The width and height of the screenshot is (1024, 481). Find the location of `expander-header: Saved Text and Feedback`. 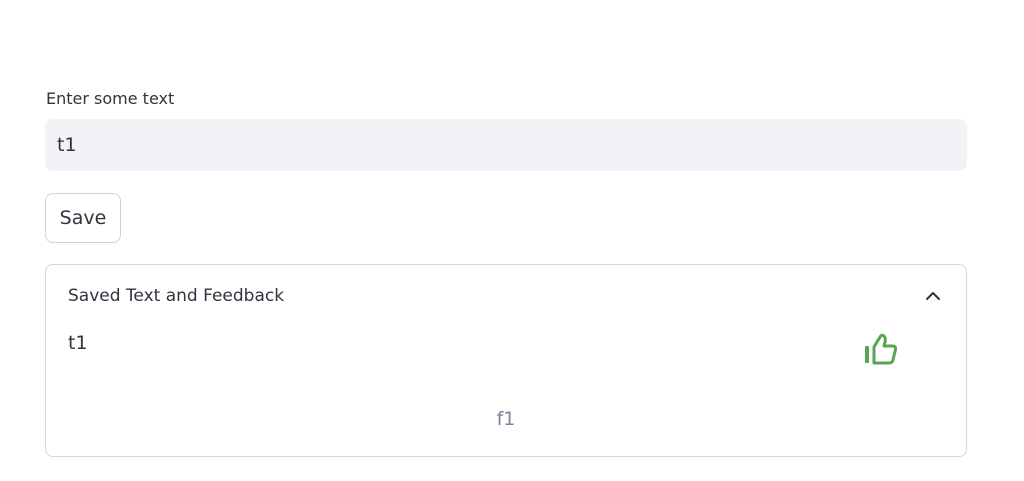

expander-header: Saved Text and Feedback is located at coordinates (506, 296).